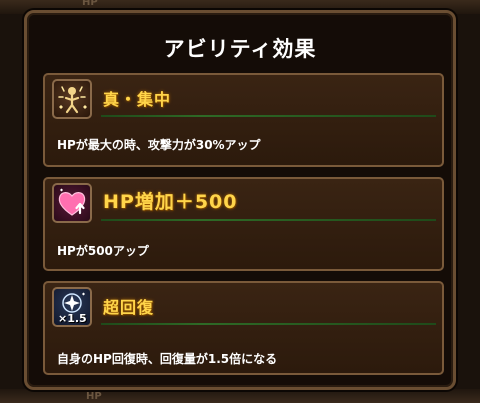 Image resolution: width=480 pixels, height=403 pixels. Describe the element at coordinates (72, 203) in the screenshot. I see `heart-up-icon` at that location.